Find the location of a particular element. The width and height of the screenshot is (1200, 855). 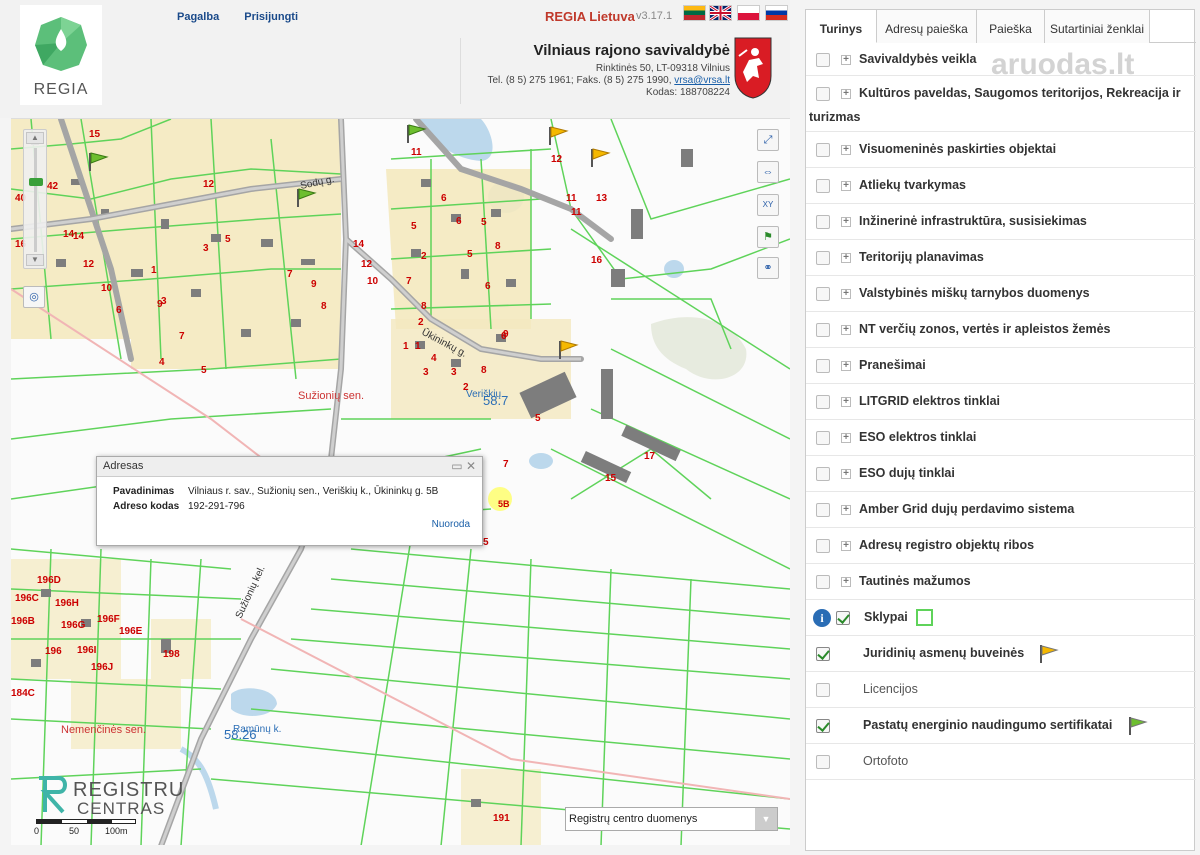

popup-row-code: Adreso kodas 192-291-796 is located at coordinates (179, 506).